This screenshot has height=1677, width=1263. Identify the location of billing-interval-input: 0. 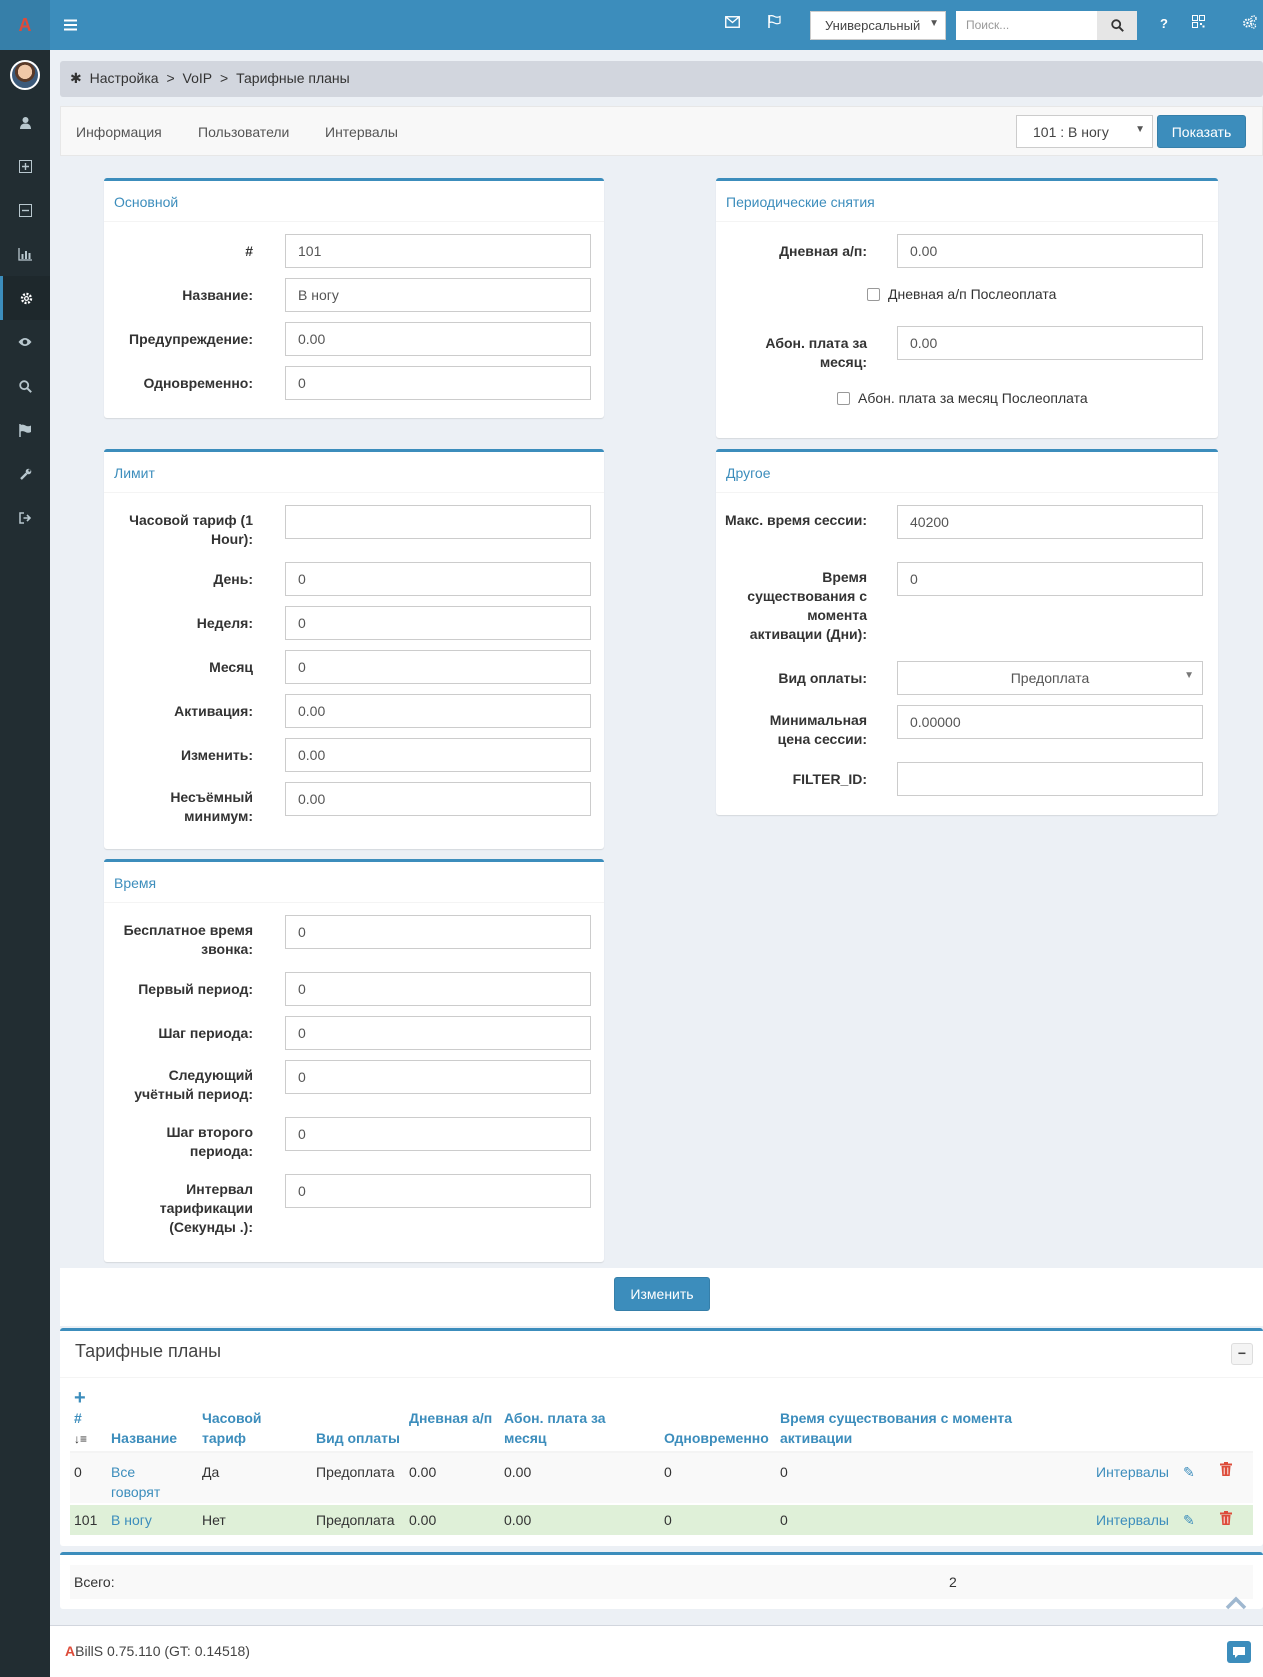
(438, 1191).